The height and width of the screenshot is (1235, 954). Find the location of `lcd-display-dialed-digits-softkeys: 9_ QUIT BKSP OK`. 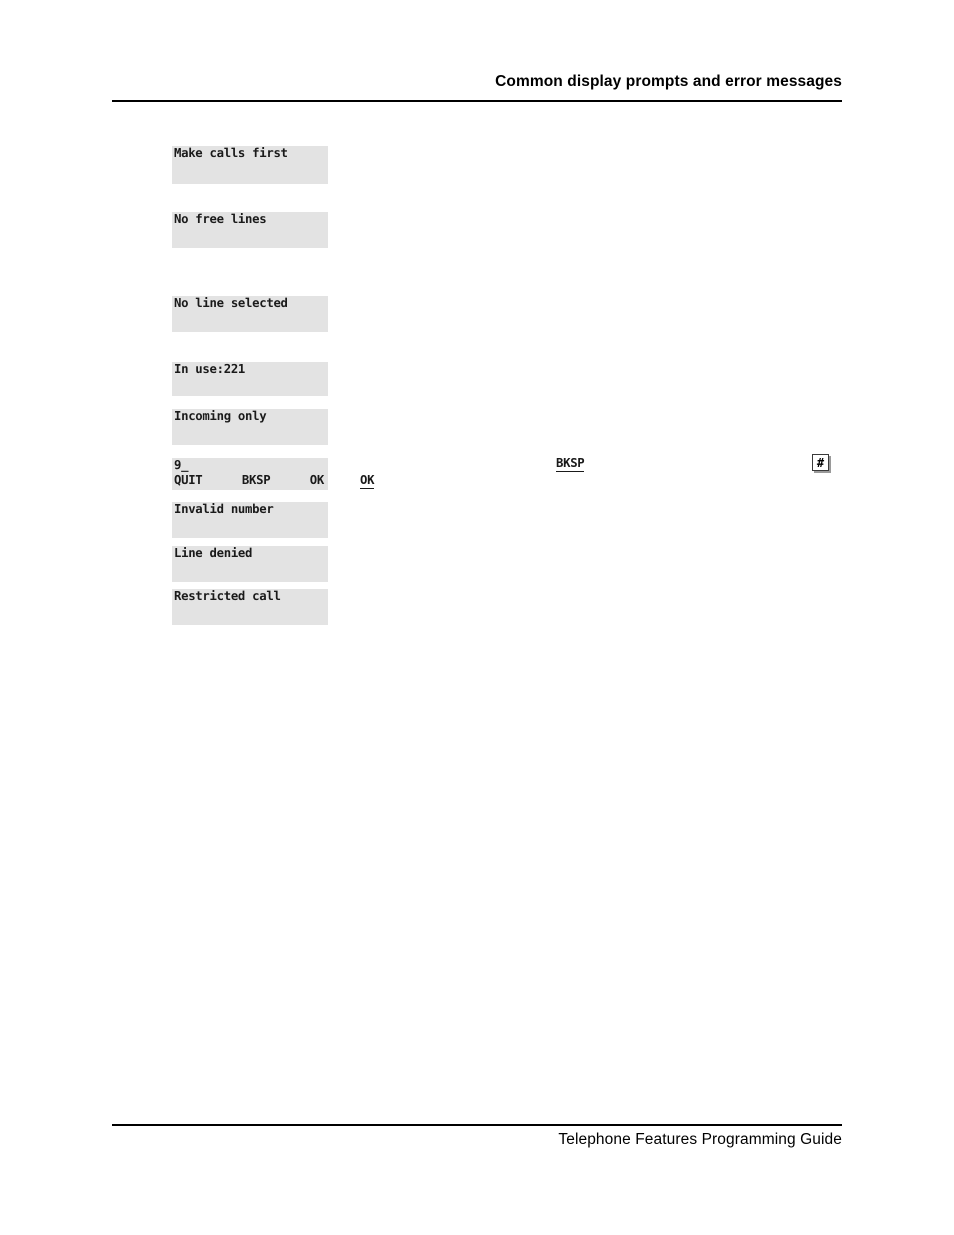

lcd-display-dialed-digits-softkeys: 9_ QUIT BKSP OK is located at coordinates (250, 474).